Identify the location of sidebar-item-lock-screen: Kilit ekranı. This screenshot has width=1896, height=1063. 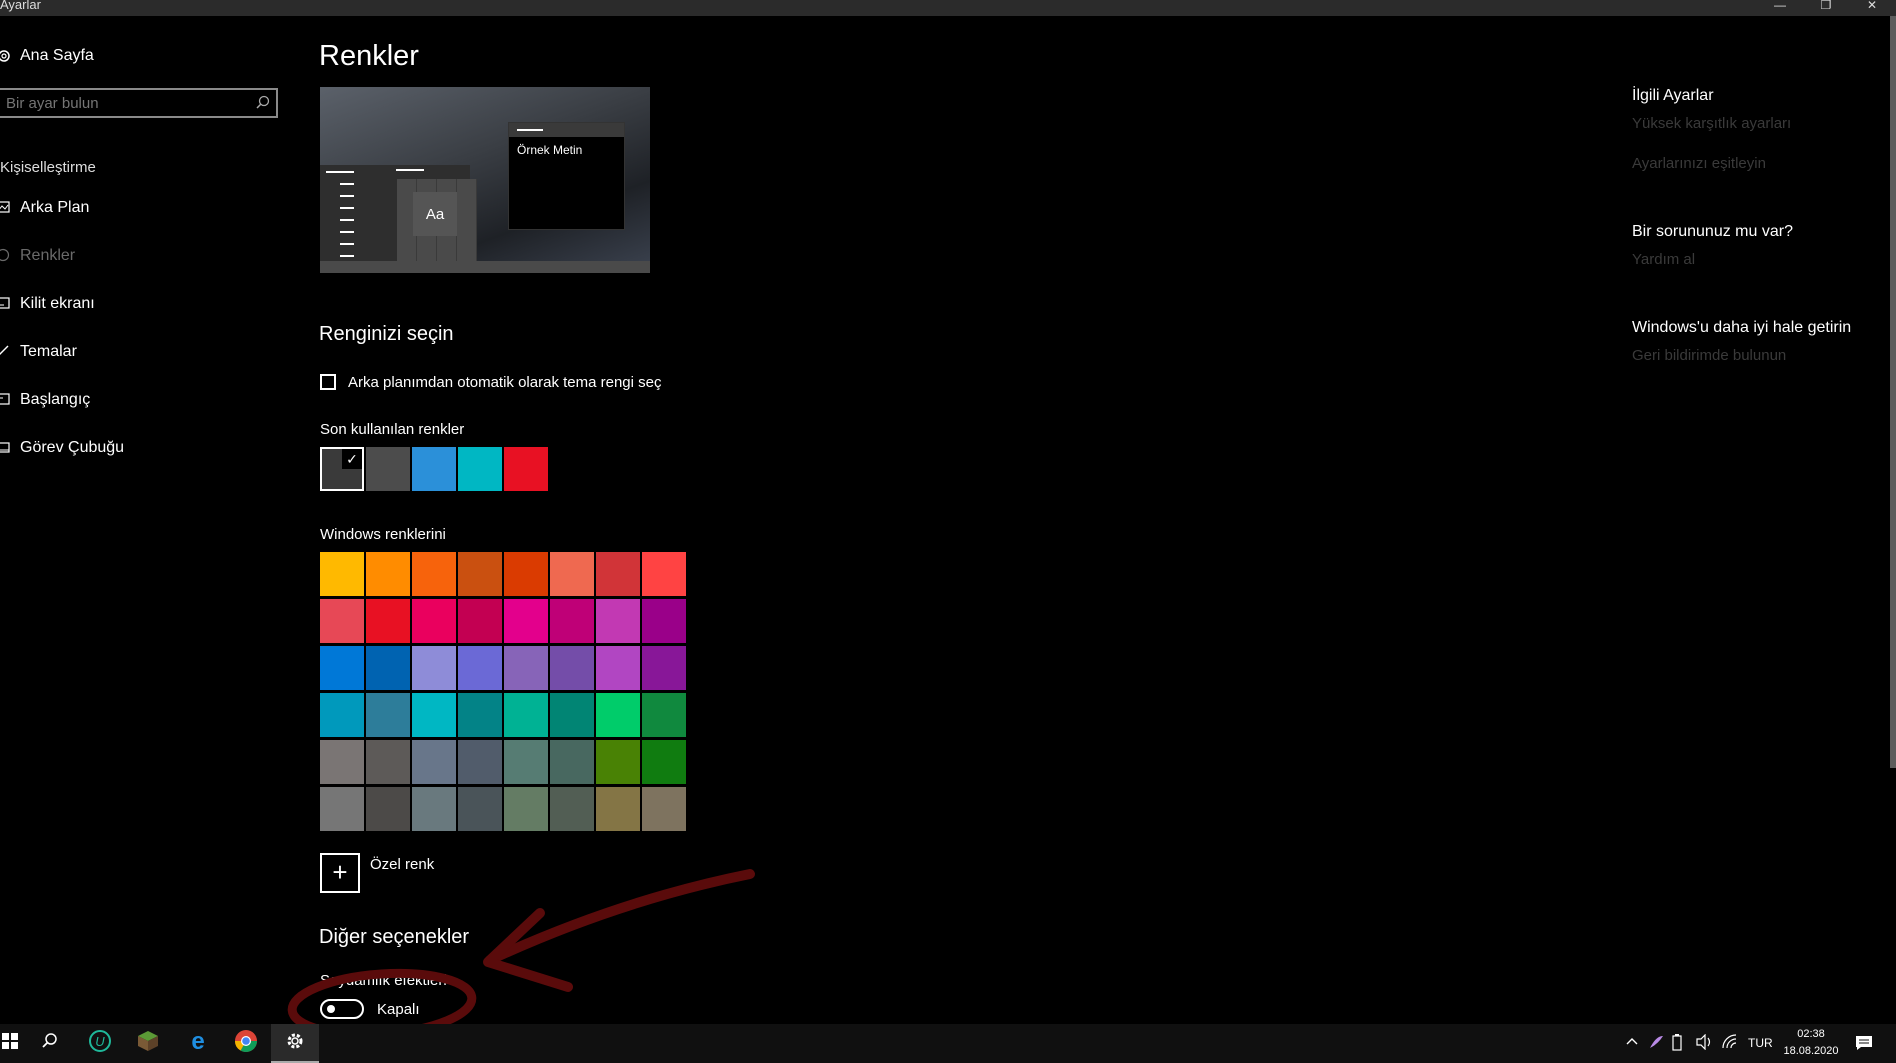
(47, 304).